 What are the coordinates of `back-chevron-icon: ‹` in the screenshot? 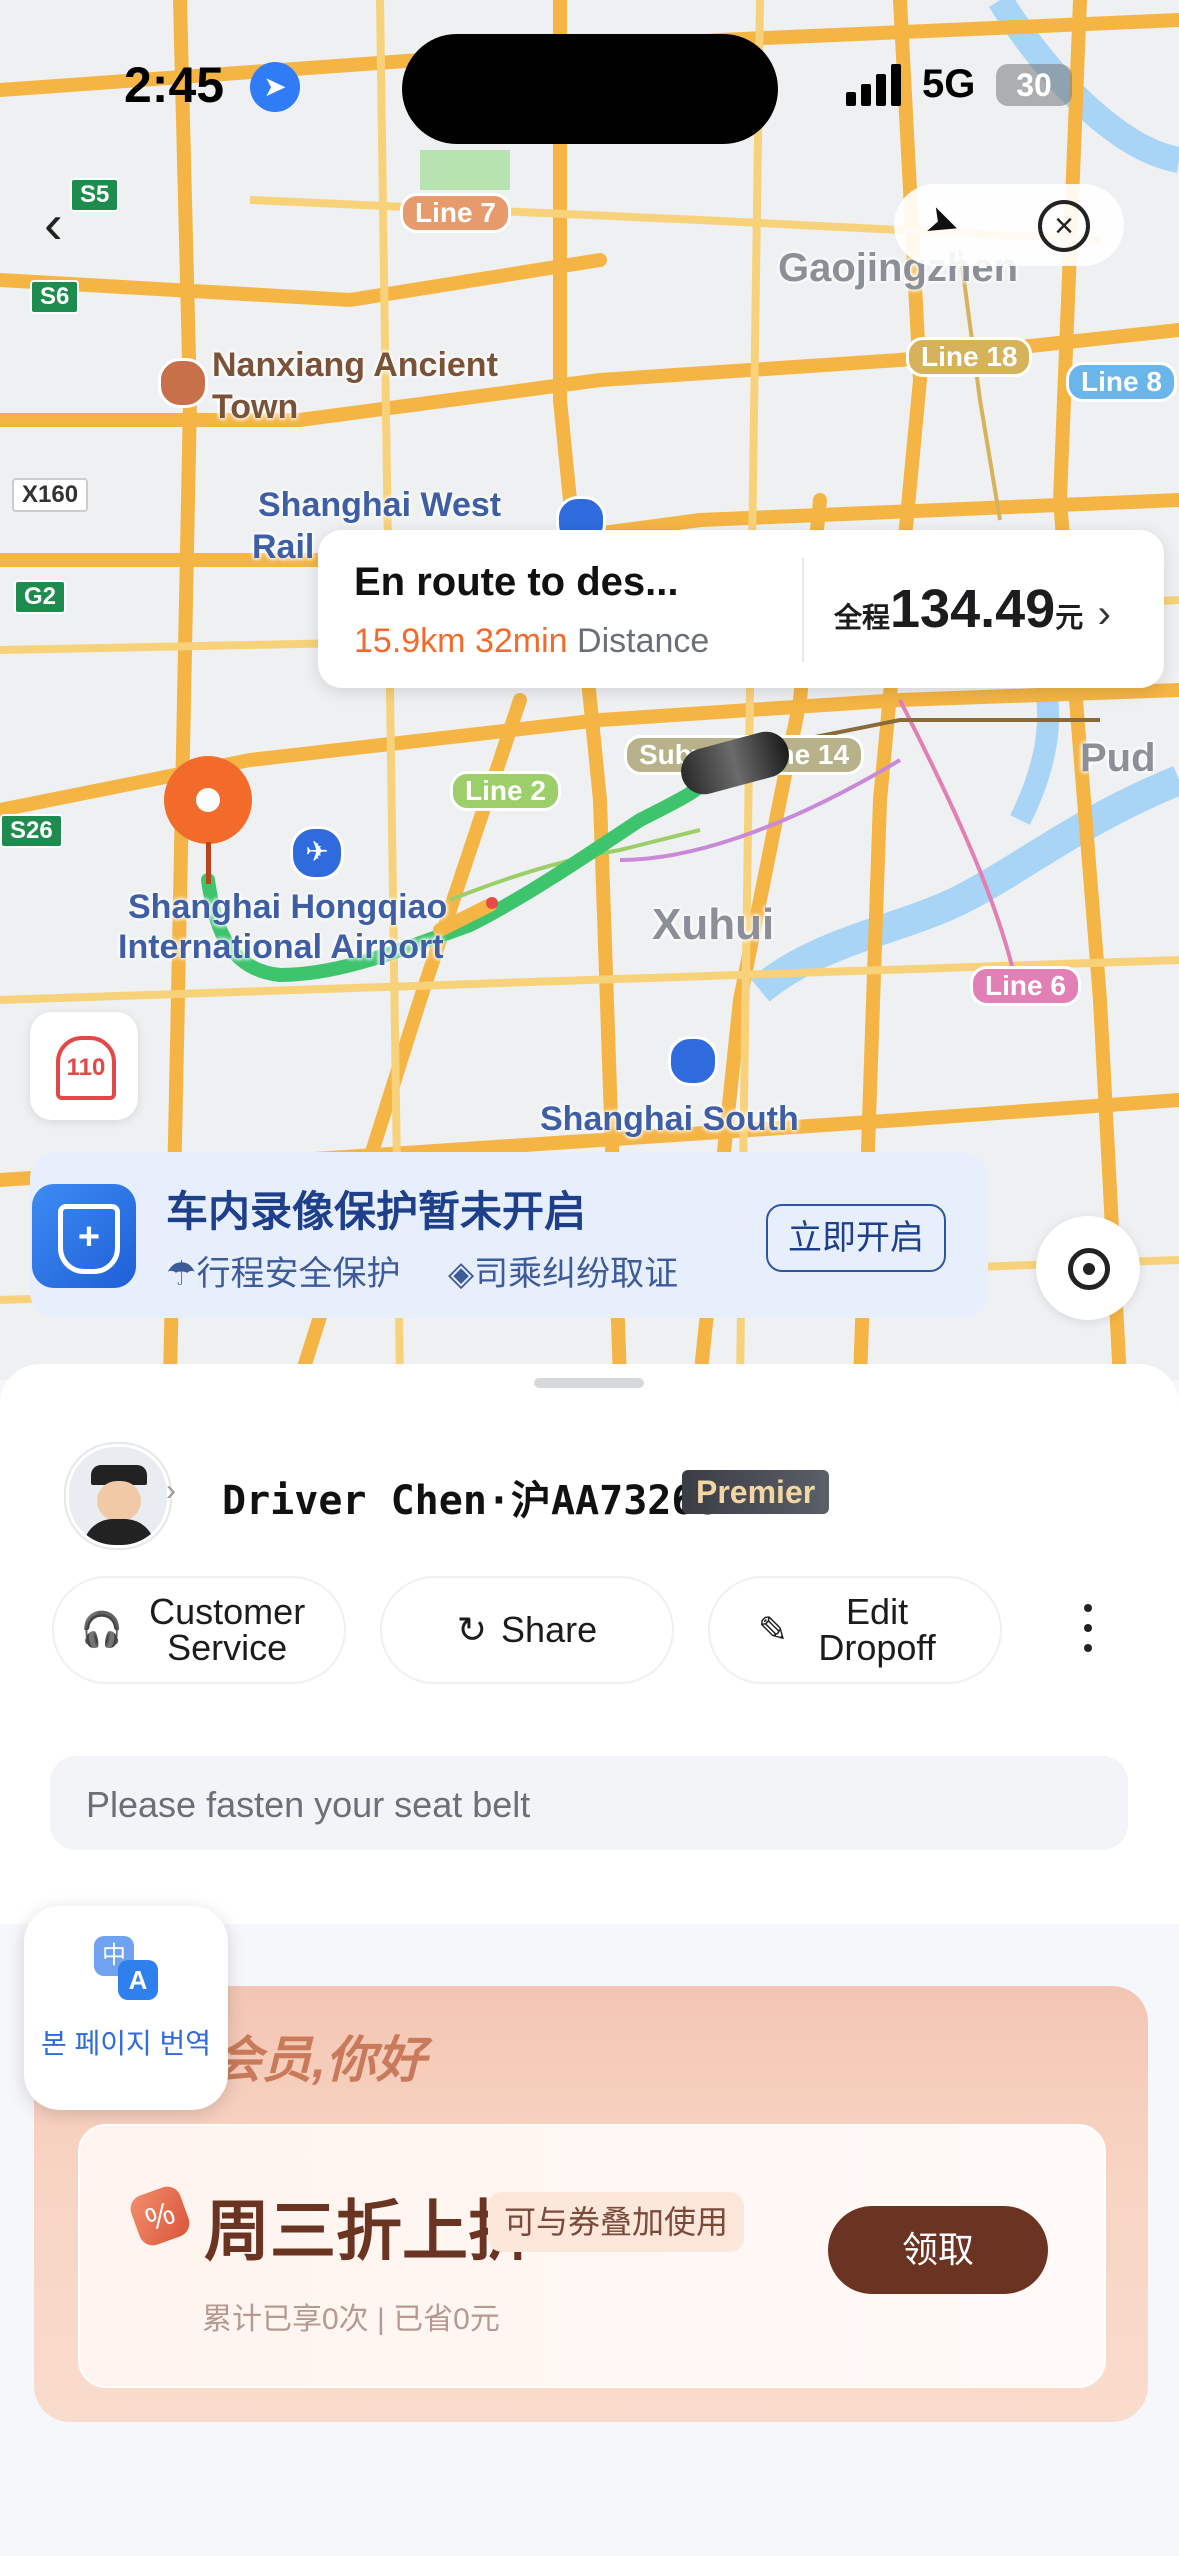 It's located at (64, 226).